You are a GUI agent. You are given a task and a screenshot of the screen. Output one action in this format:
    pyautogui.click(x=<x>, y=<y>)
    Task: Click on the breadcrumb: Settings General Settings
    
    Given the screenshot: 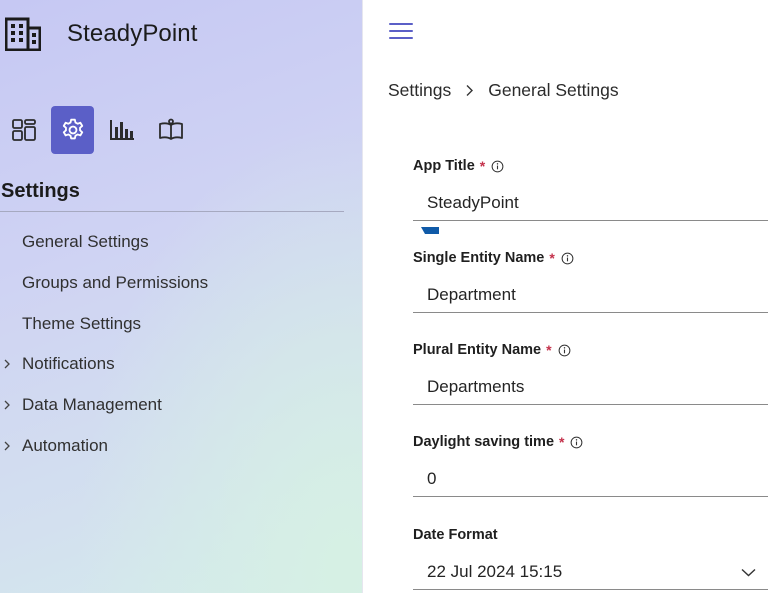 What is the action you would take?
    pyautogui.click(x=503, y=90)
    